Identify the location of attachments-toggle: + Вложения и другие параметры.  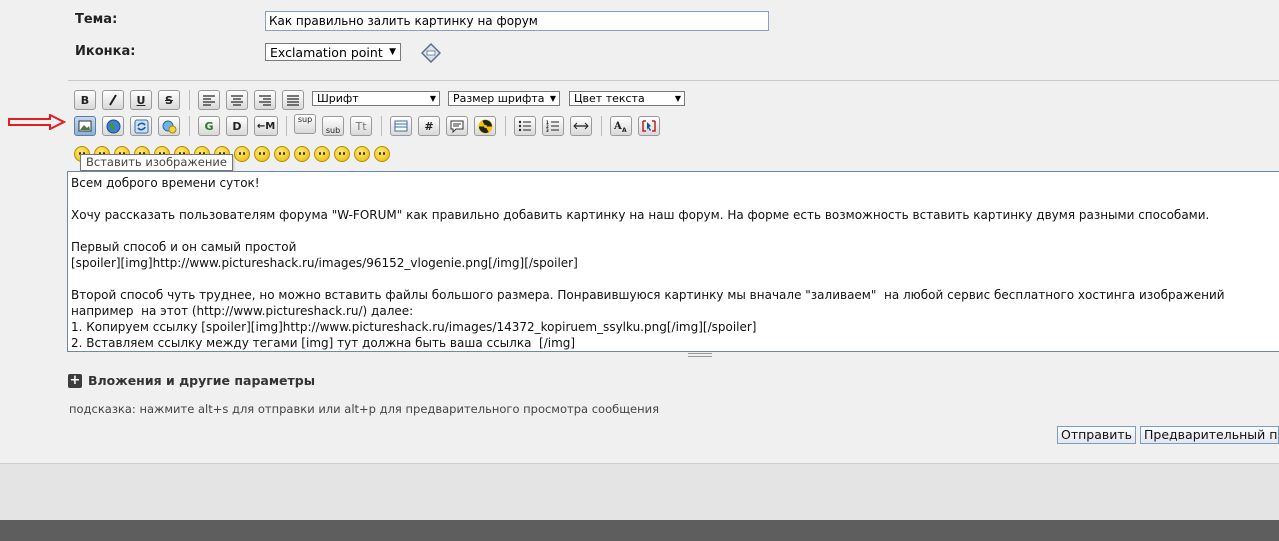
(191, 380).